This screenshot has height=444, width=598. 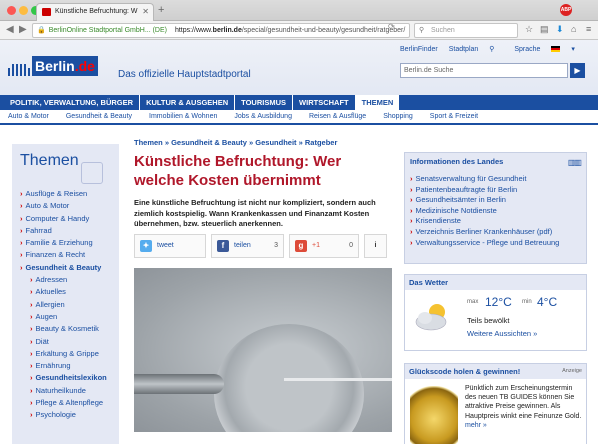 I want to click on main-nav-item: THEMEN, so click(x=377, y=102).